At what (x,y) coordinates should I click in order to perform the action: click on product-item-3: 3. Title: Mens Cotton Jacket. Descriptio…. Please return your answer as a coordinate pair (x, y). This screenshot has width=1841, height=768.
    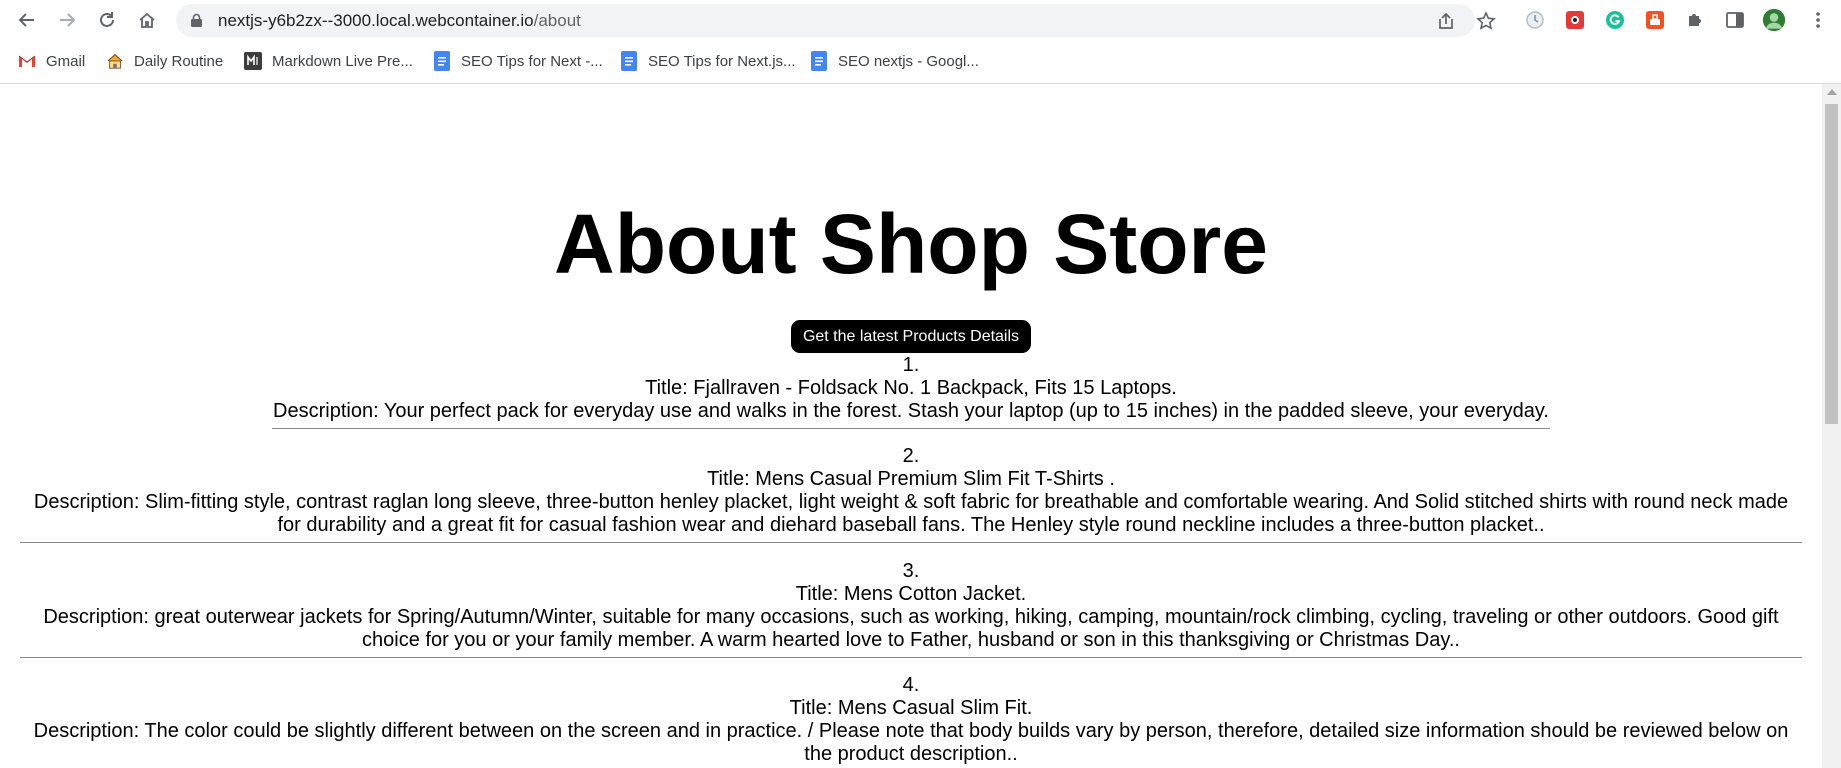
    Looking at the image, I should click on (911, 609).